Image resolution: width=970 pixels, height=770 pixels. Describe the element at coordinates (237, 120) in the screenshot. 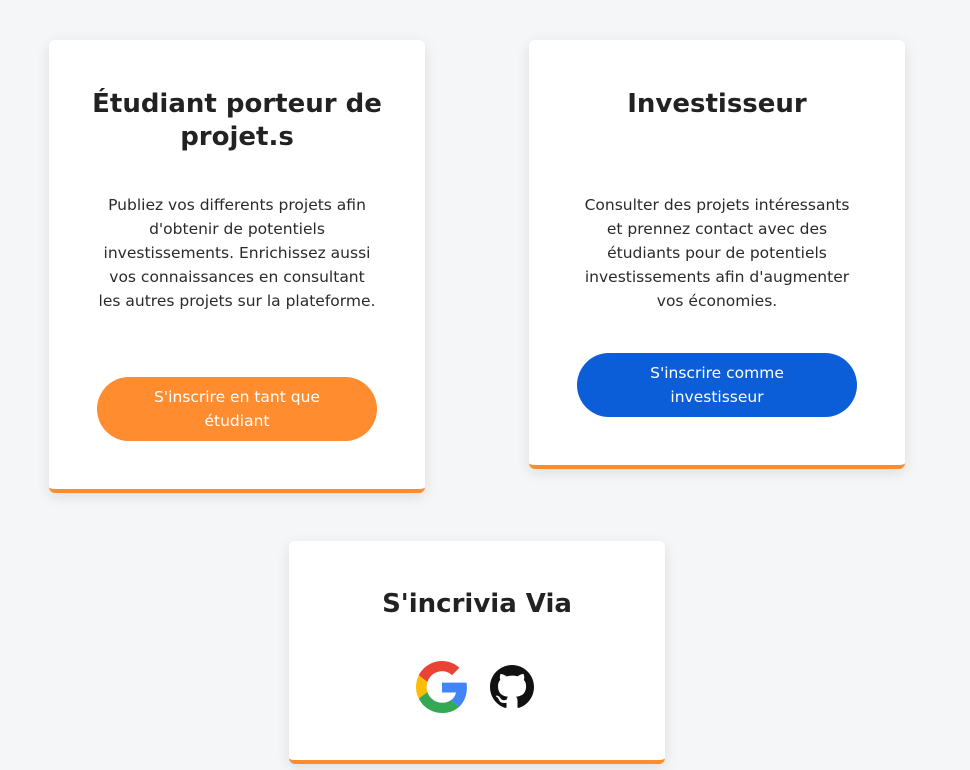

I see `student-card-title: Étudiant porteur de projet.s` at that location.